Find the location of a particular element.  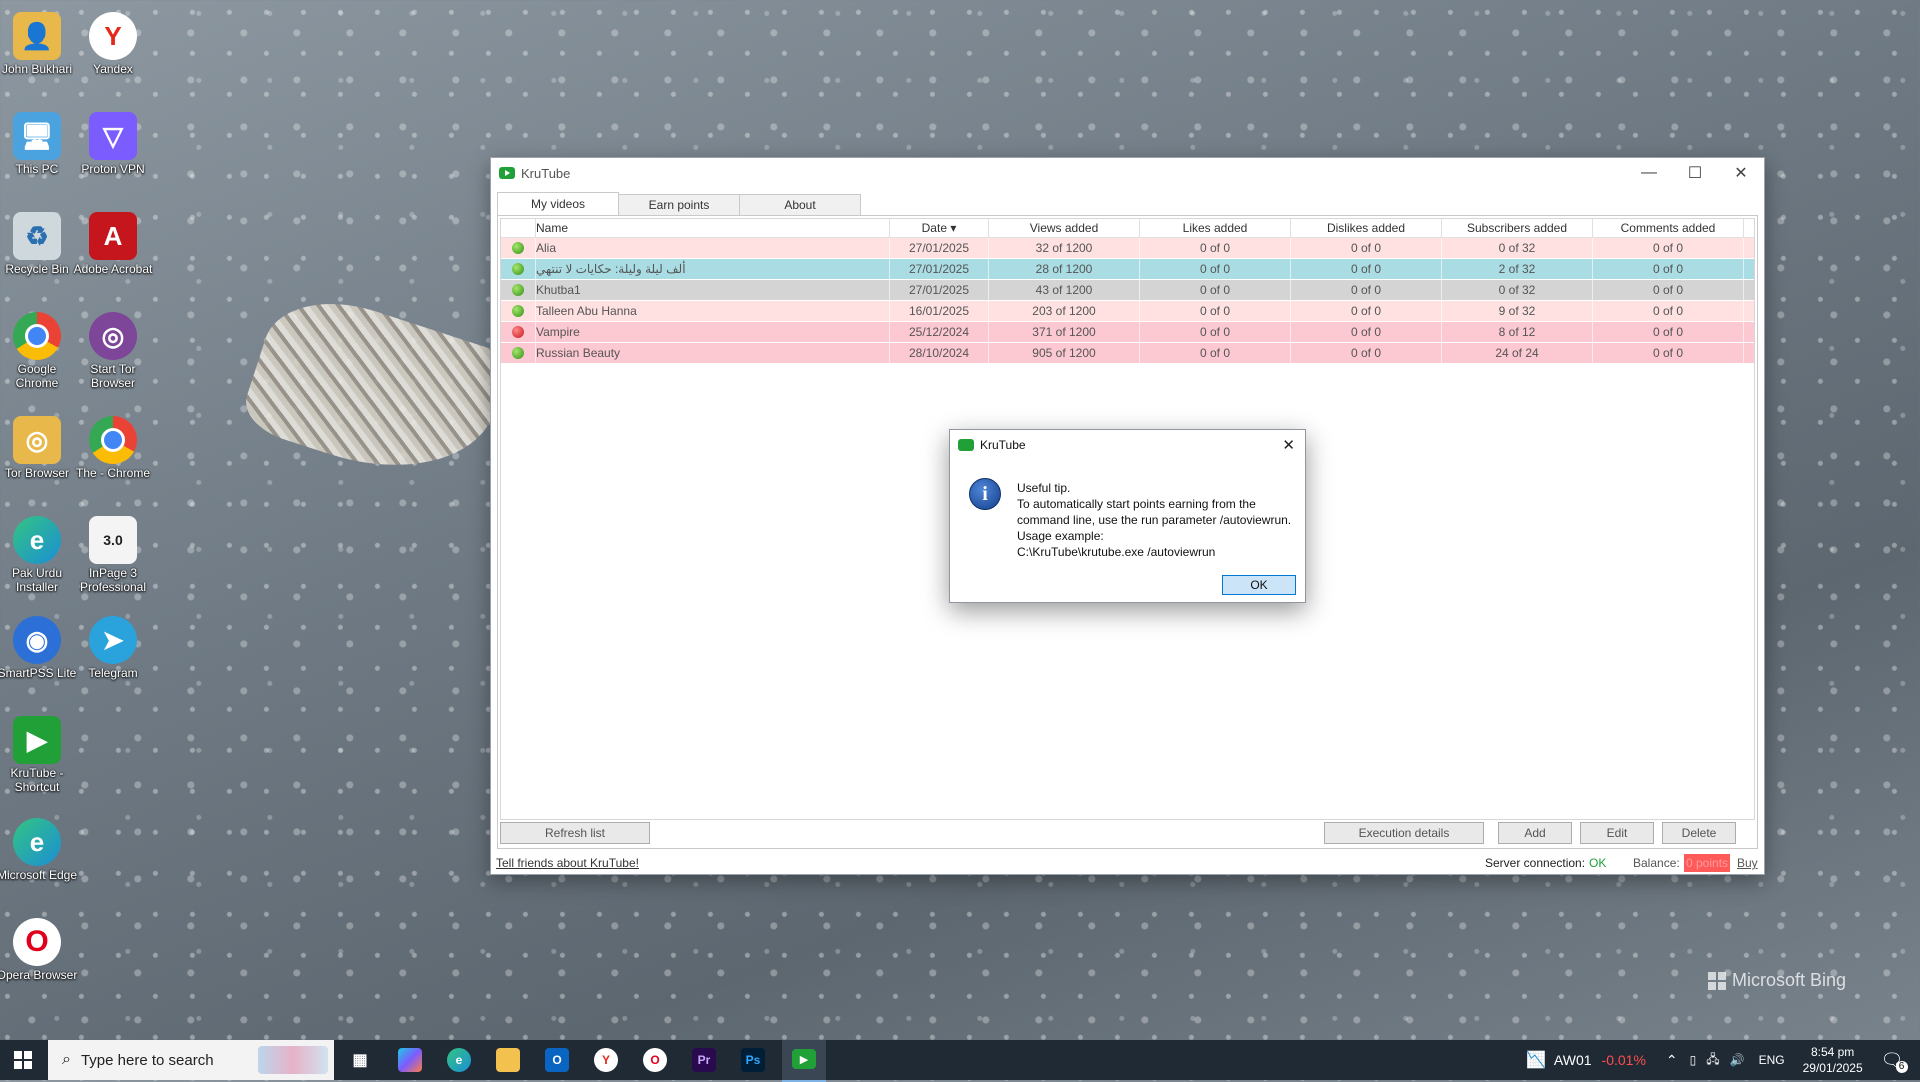

tip-line-1: Useful tip. is located at coordinates (1044, 488).